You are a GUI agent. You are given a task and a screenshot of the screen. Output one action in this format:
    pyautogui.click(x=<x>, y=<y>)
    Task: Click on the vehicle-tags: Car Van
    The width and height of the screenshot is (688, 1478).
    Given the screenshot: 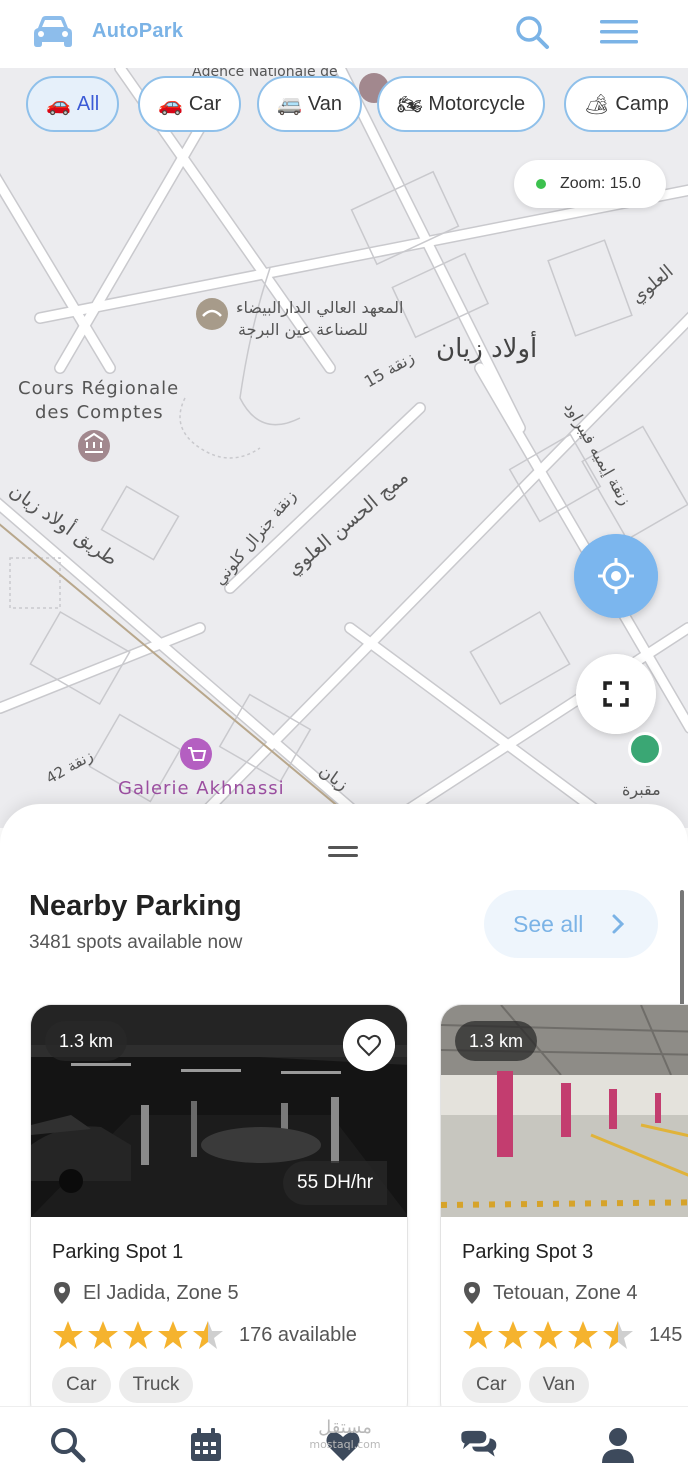 What is the action you would take?
    pyautogui.click(x=529, y=1385)
    